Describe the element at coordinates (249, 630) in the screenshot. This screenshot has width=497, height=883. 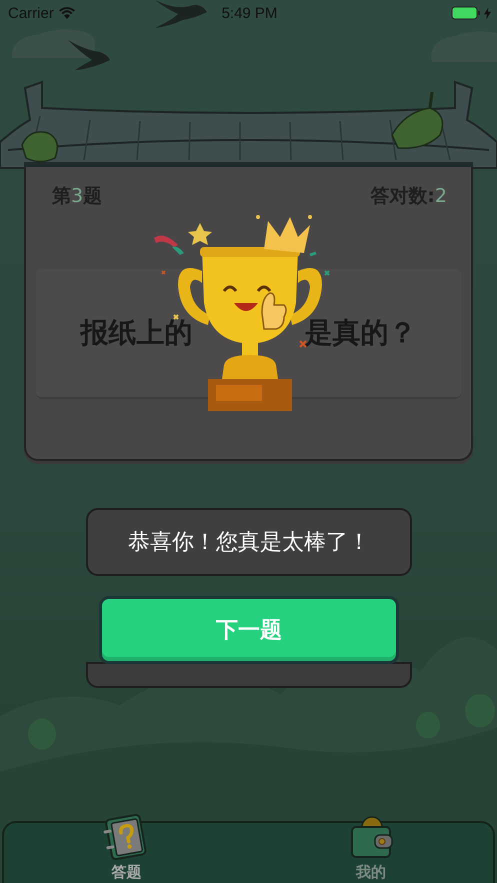
I see `next-question-button: 下一题` at that location.